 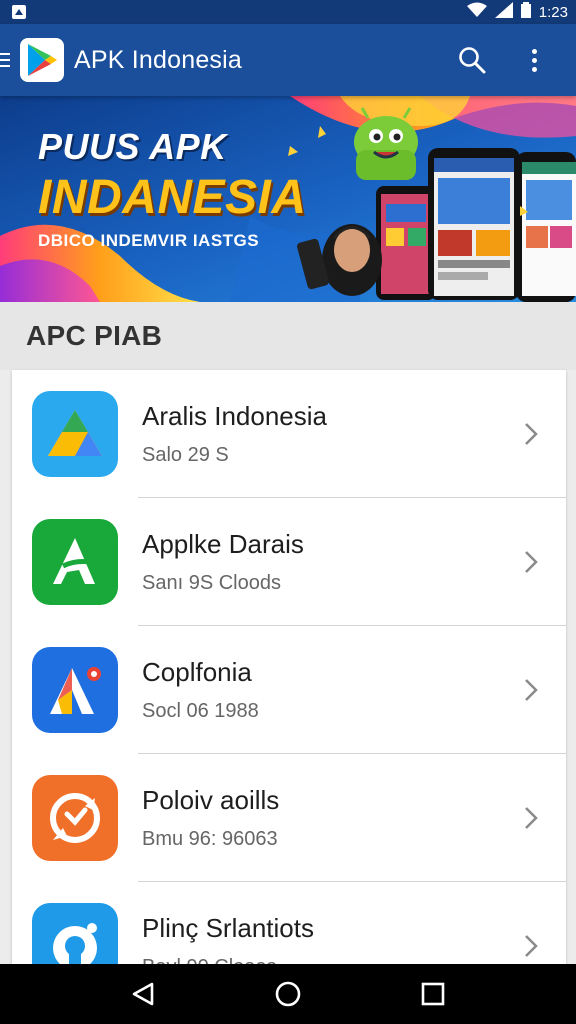 I want to click on location-app-icon, so click(x=75, y=933).